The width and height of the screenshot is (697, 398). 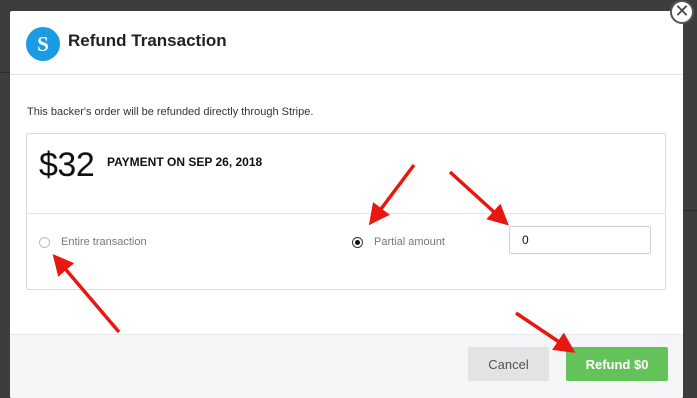 I want to click on partial-amount-input, so click(x=580, y=240).